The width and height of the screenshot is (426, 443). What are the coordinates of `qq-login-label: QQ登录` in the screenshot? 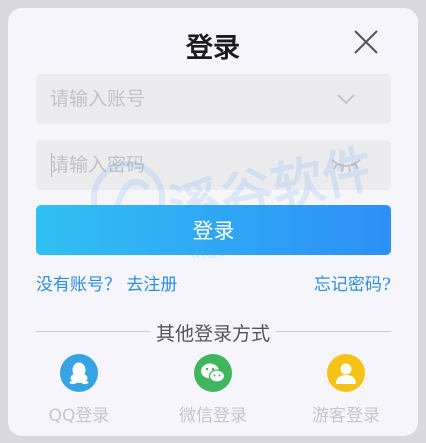 It's located at (79, 416).